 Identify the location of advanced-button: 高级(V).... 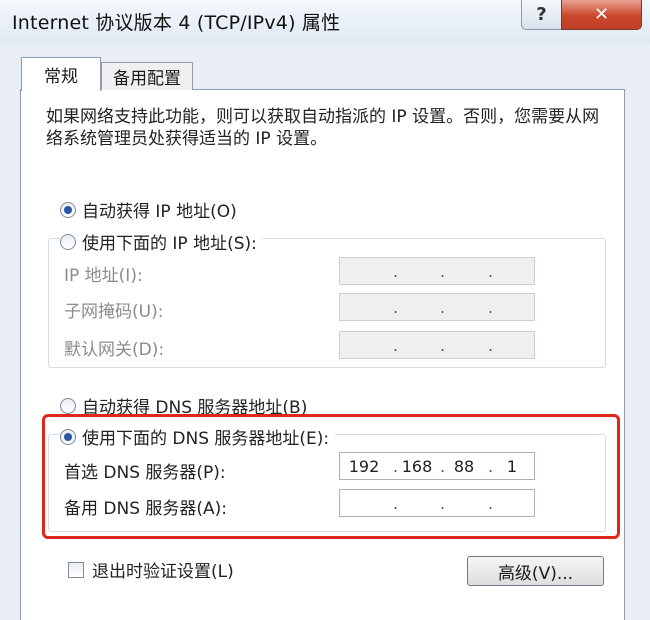
(535, 571).